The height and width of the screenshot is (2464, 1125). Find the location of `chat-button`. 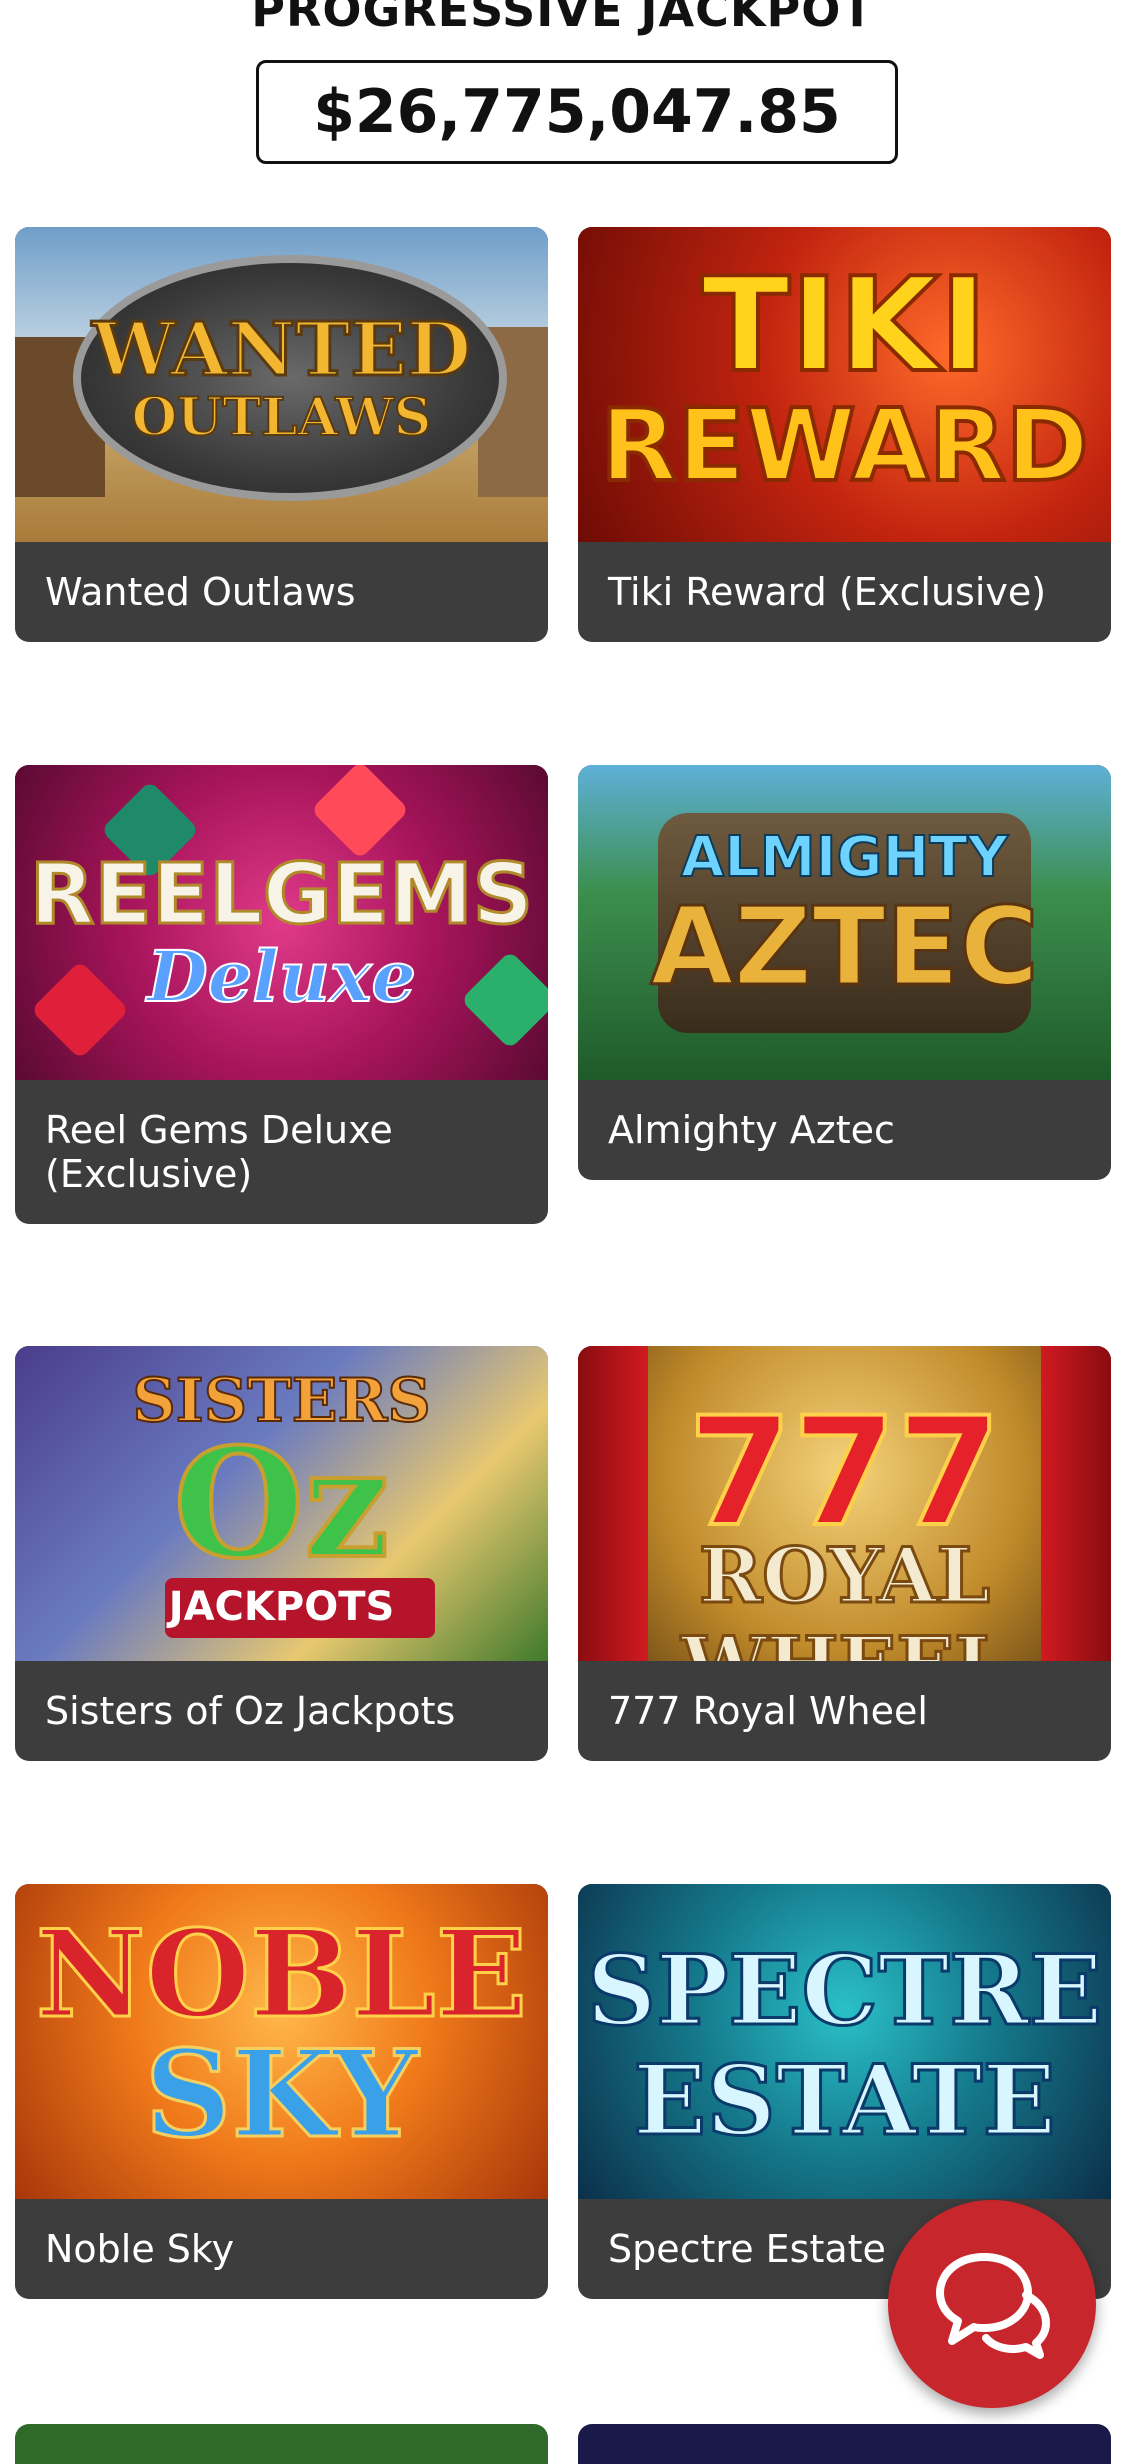

chat-button is located at coordinates (992, 2304).